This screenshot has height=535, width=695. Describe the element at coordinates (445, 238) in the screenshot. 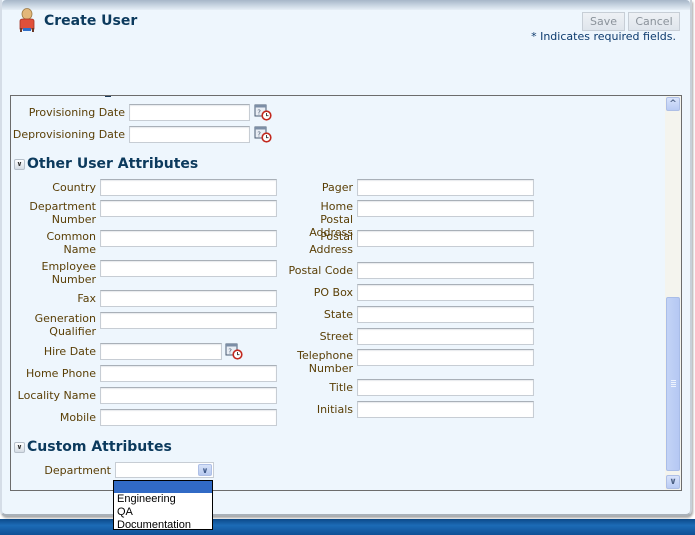

I see `postal-address-input` at that location.